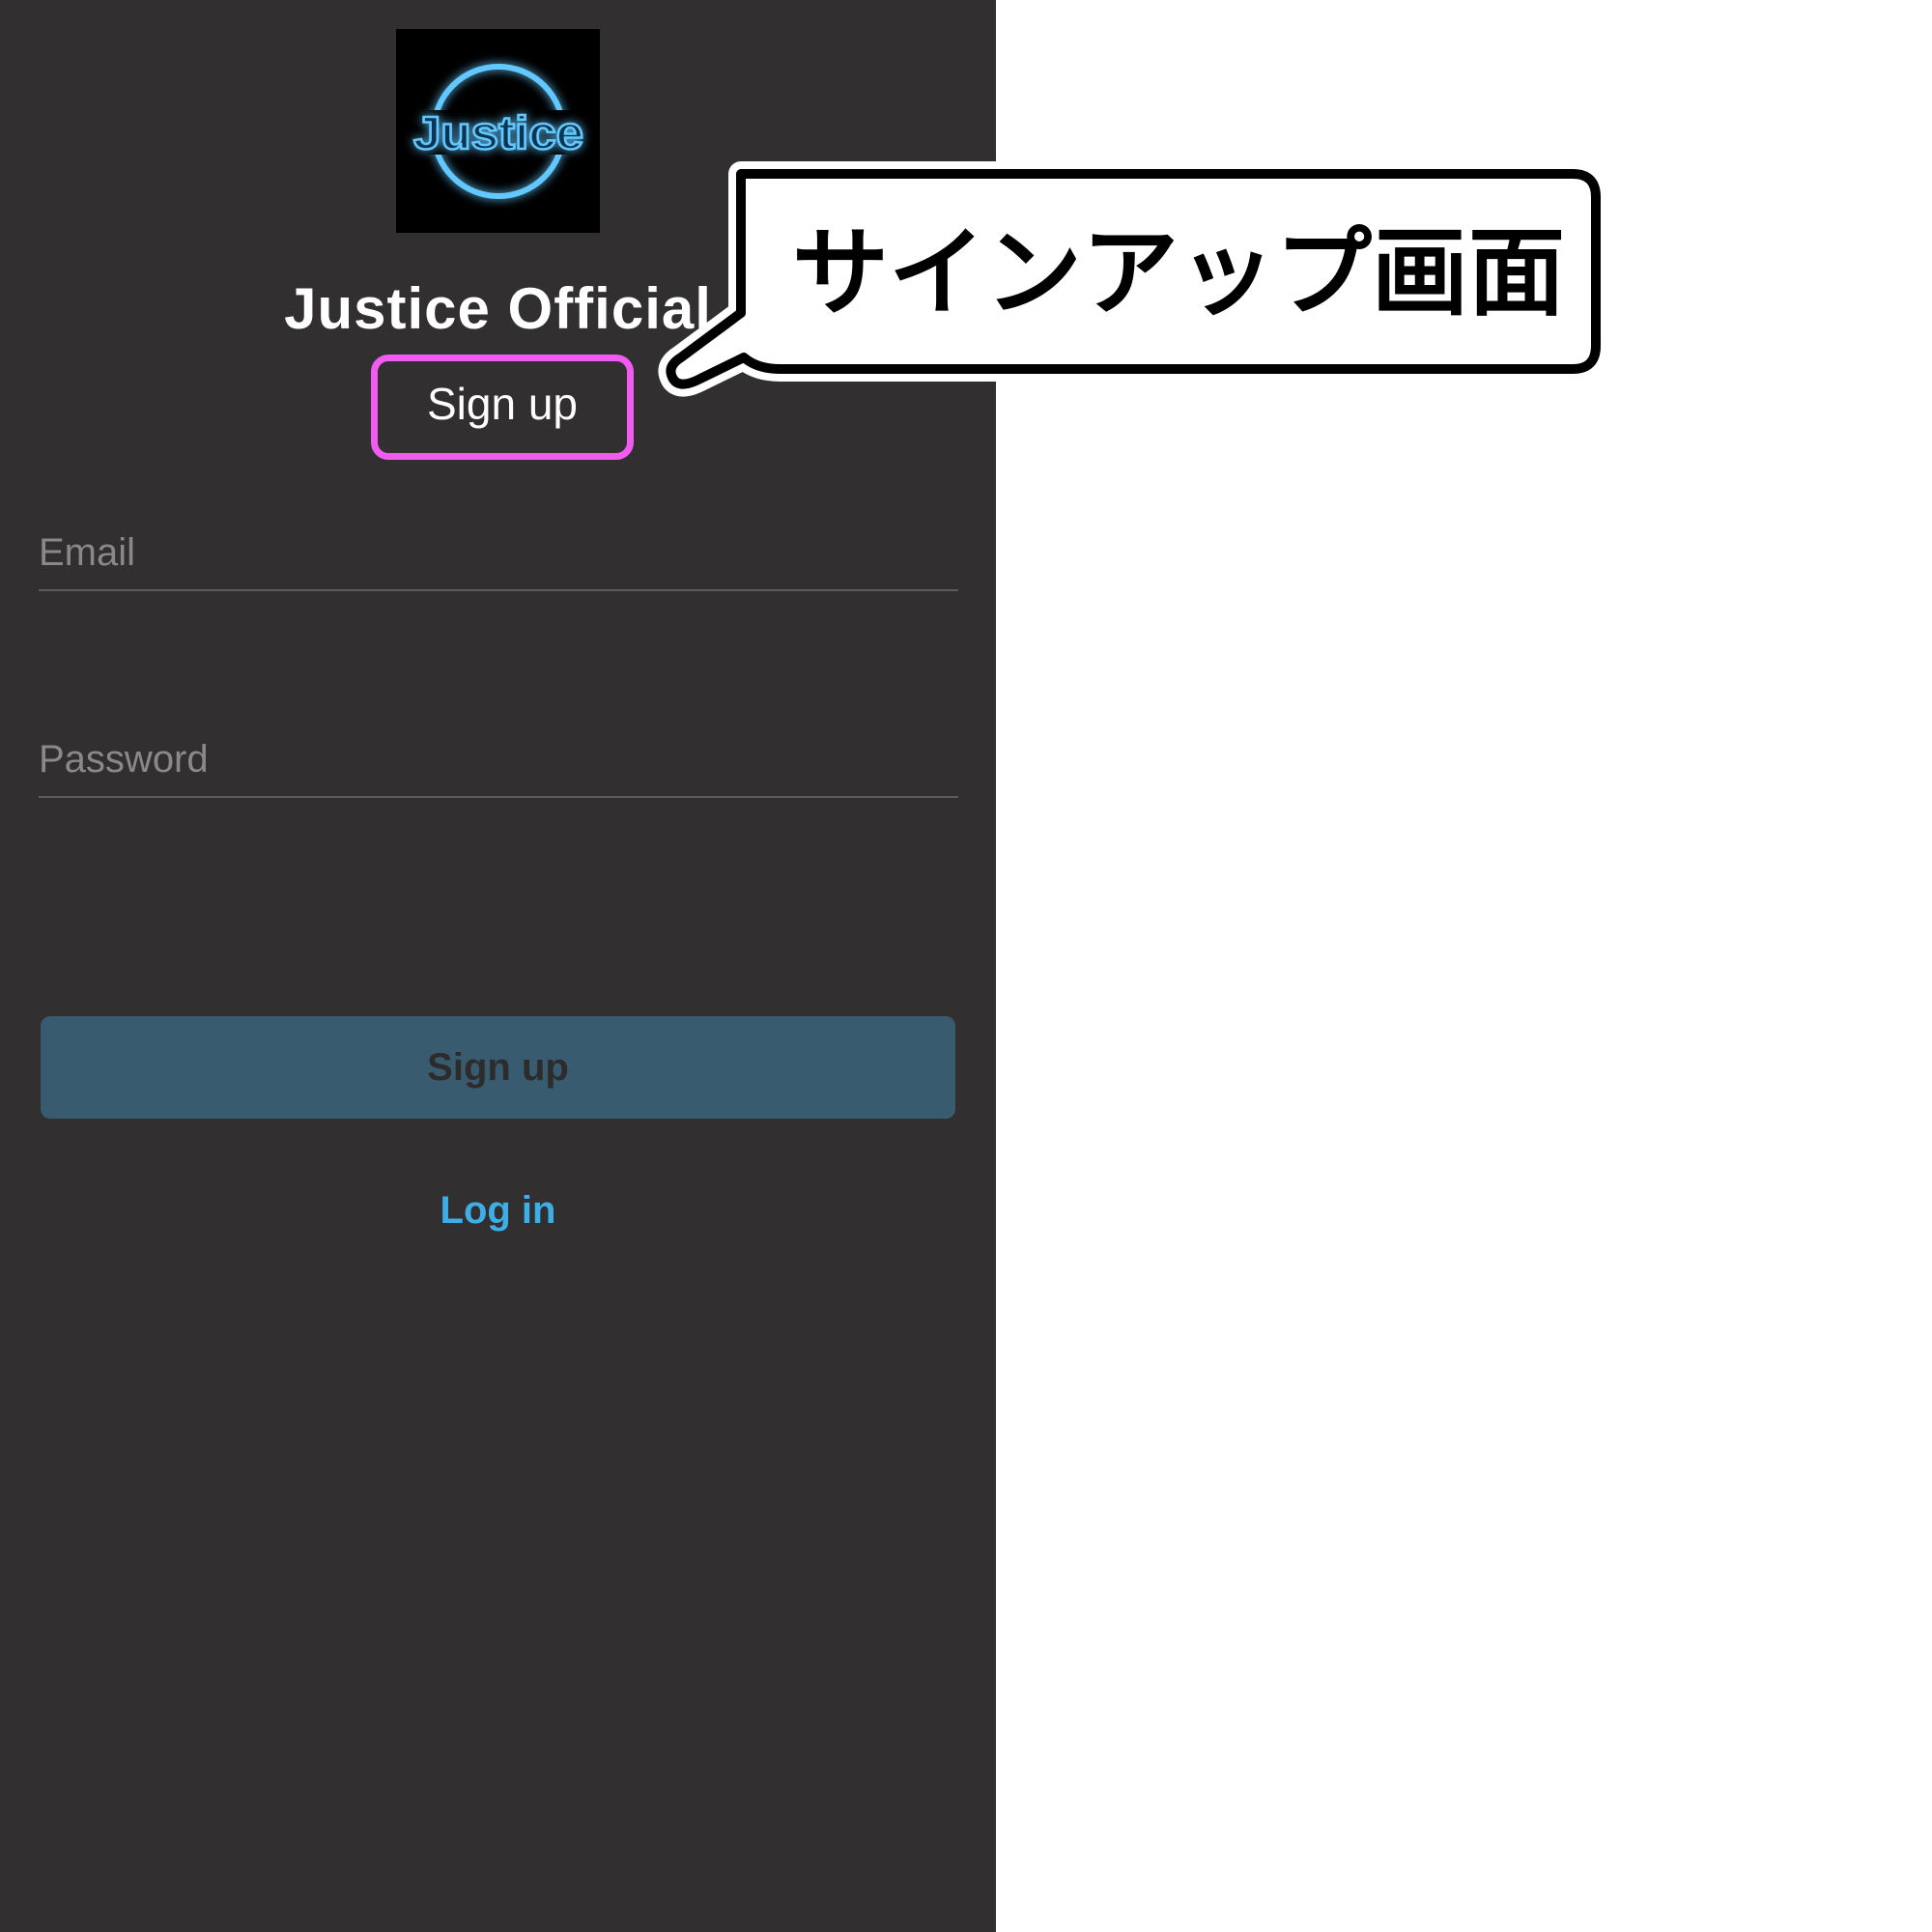 Image resolution: width=1932 pixels, height=1932 pixels. I want to click on signup-button: Sign up, so click(498, 1067).